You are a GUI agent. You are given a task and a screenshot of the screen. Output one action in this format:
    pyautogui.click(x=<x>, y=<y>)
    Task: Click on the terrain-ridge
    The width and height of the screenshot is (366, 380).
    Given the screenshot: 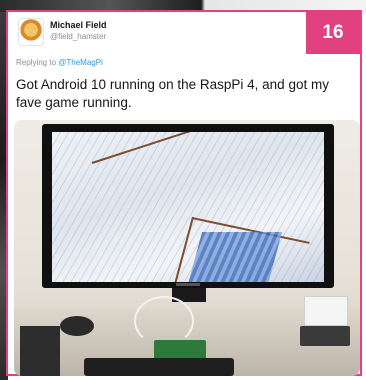 What is the action you would take?
    pyautogui.click(x=201, y=148)
    